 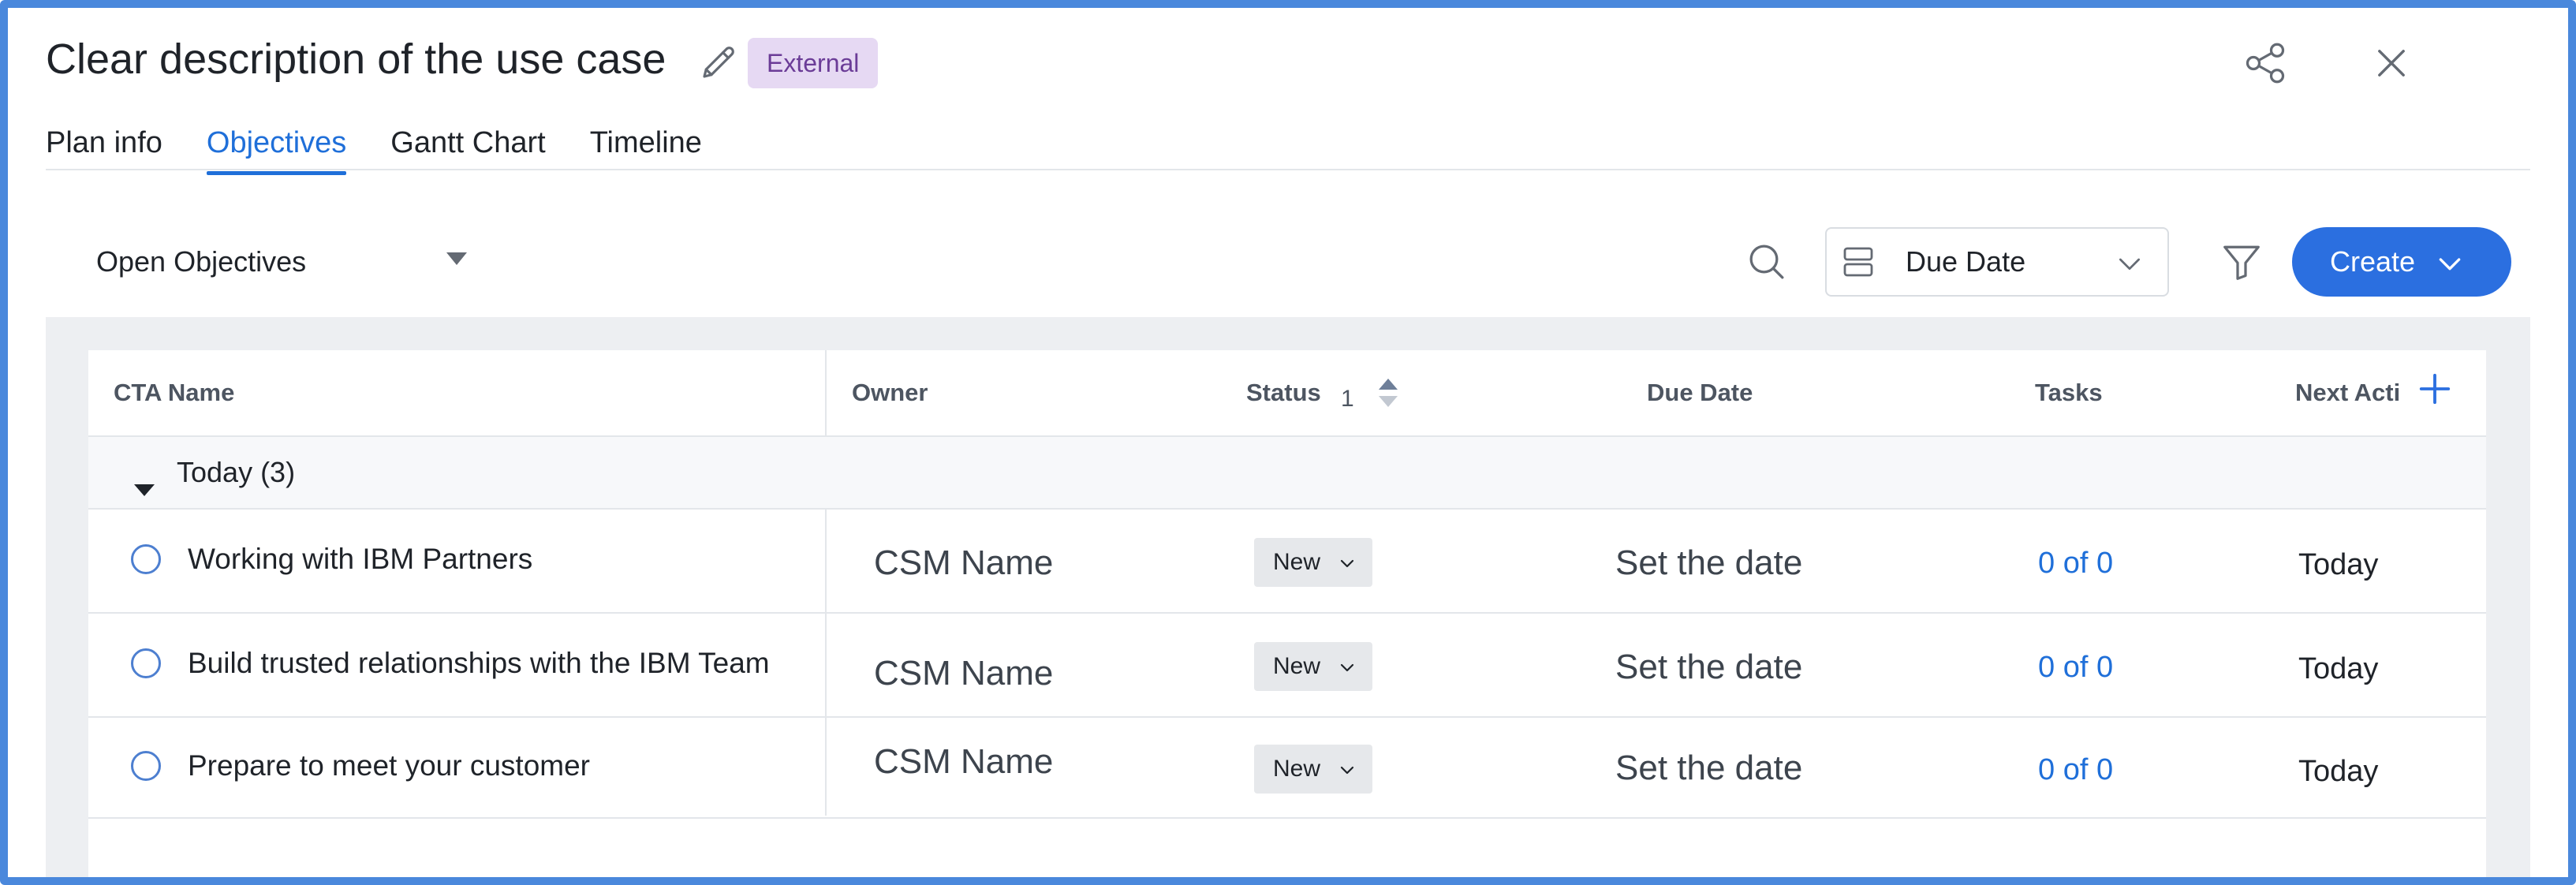 What do you see at coordinates (890, 392) in the screenshot?
I see `column-header-owner: Owner` at bounding box center [890, 392].